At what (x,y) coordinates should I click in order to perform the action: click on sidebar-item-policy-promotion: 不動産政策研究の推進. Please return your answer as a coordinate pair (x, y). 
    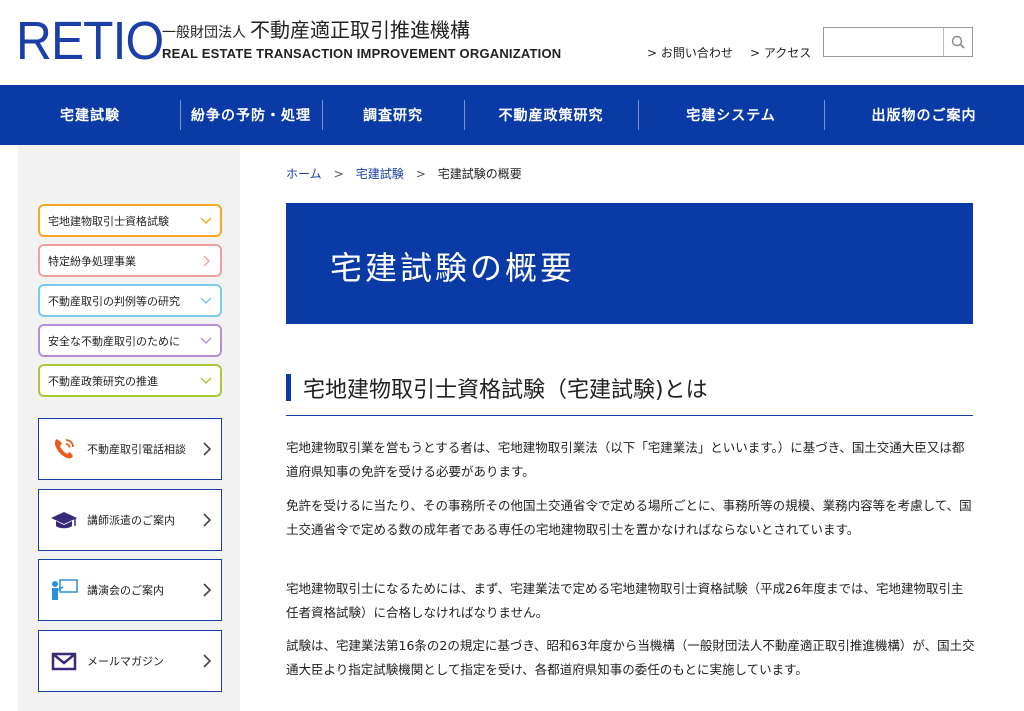
    Looking at the image, I should click on (130, 380).